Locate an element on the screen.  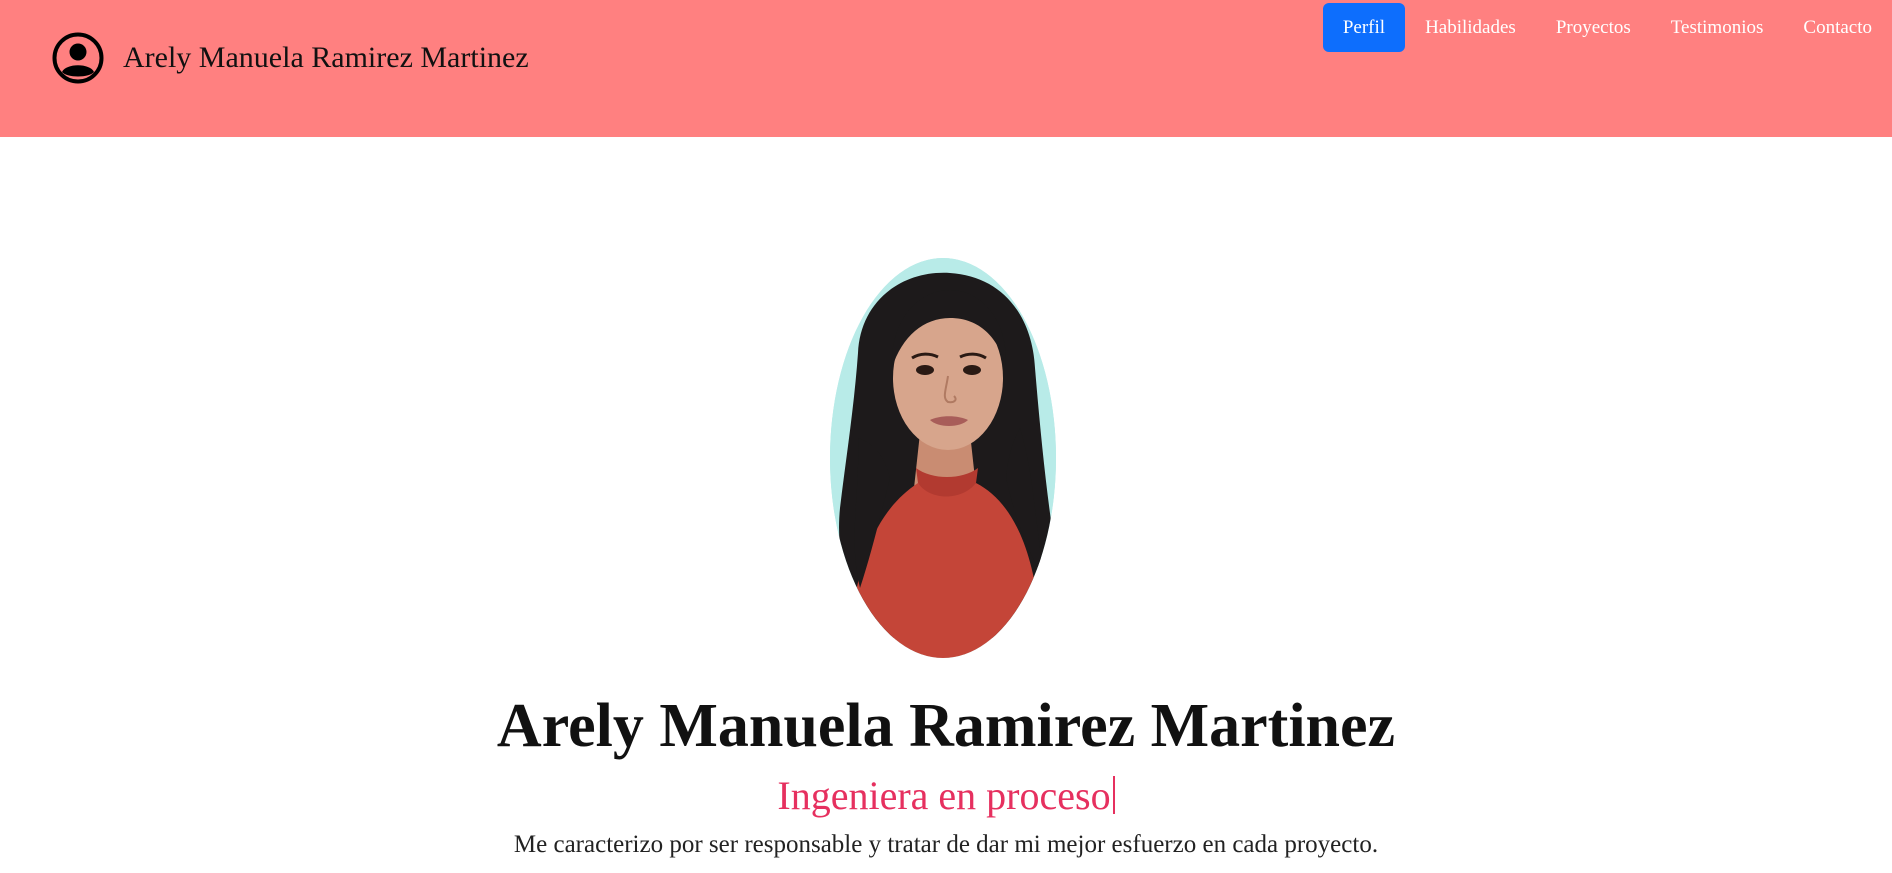
nav-link-contacto: Contacto is located at coordinates (1837, 27).